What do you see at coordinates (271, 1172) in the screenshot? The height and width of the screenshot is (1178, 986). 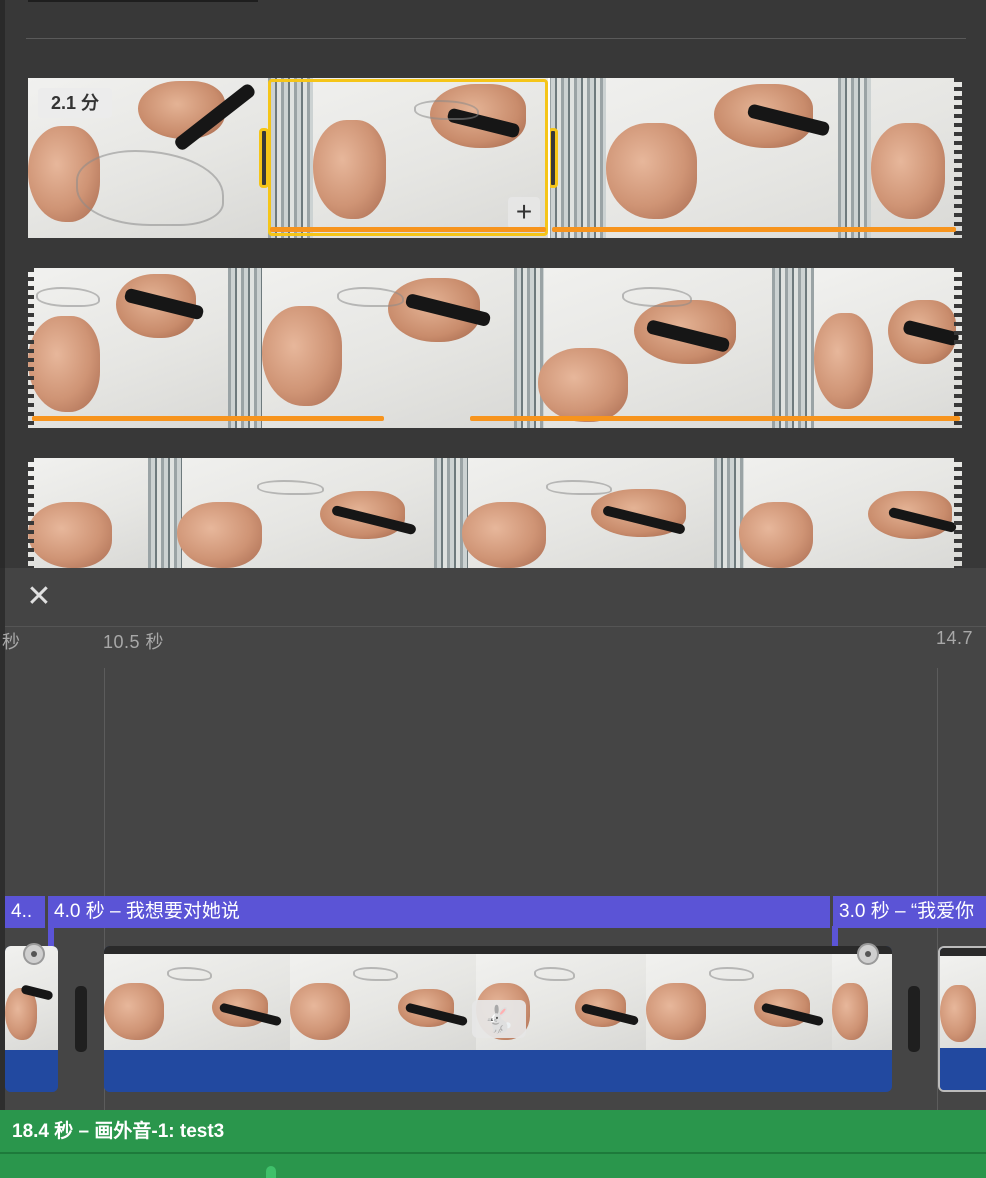 I see `waveform` at bounding box center [271, 1172].